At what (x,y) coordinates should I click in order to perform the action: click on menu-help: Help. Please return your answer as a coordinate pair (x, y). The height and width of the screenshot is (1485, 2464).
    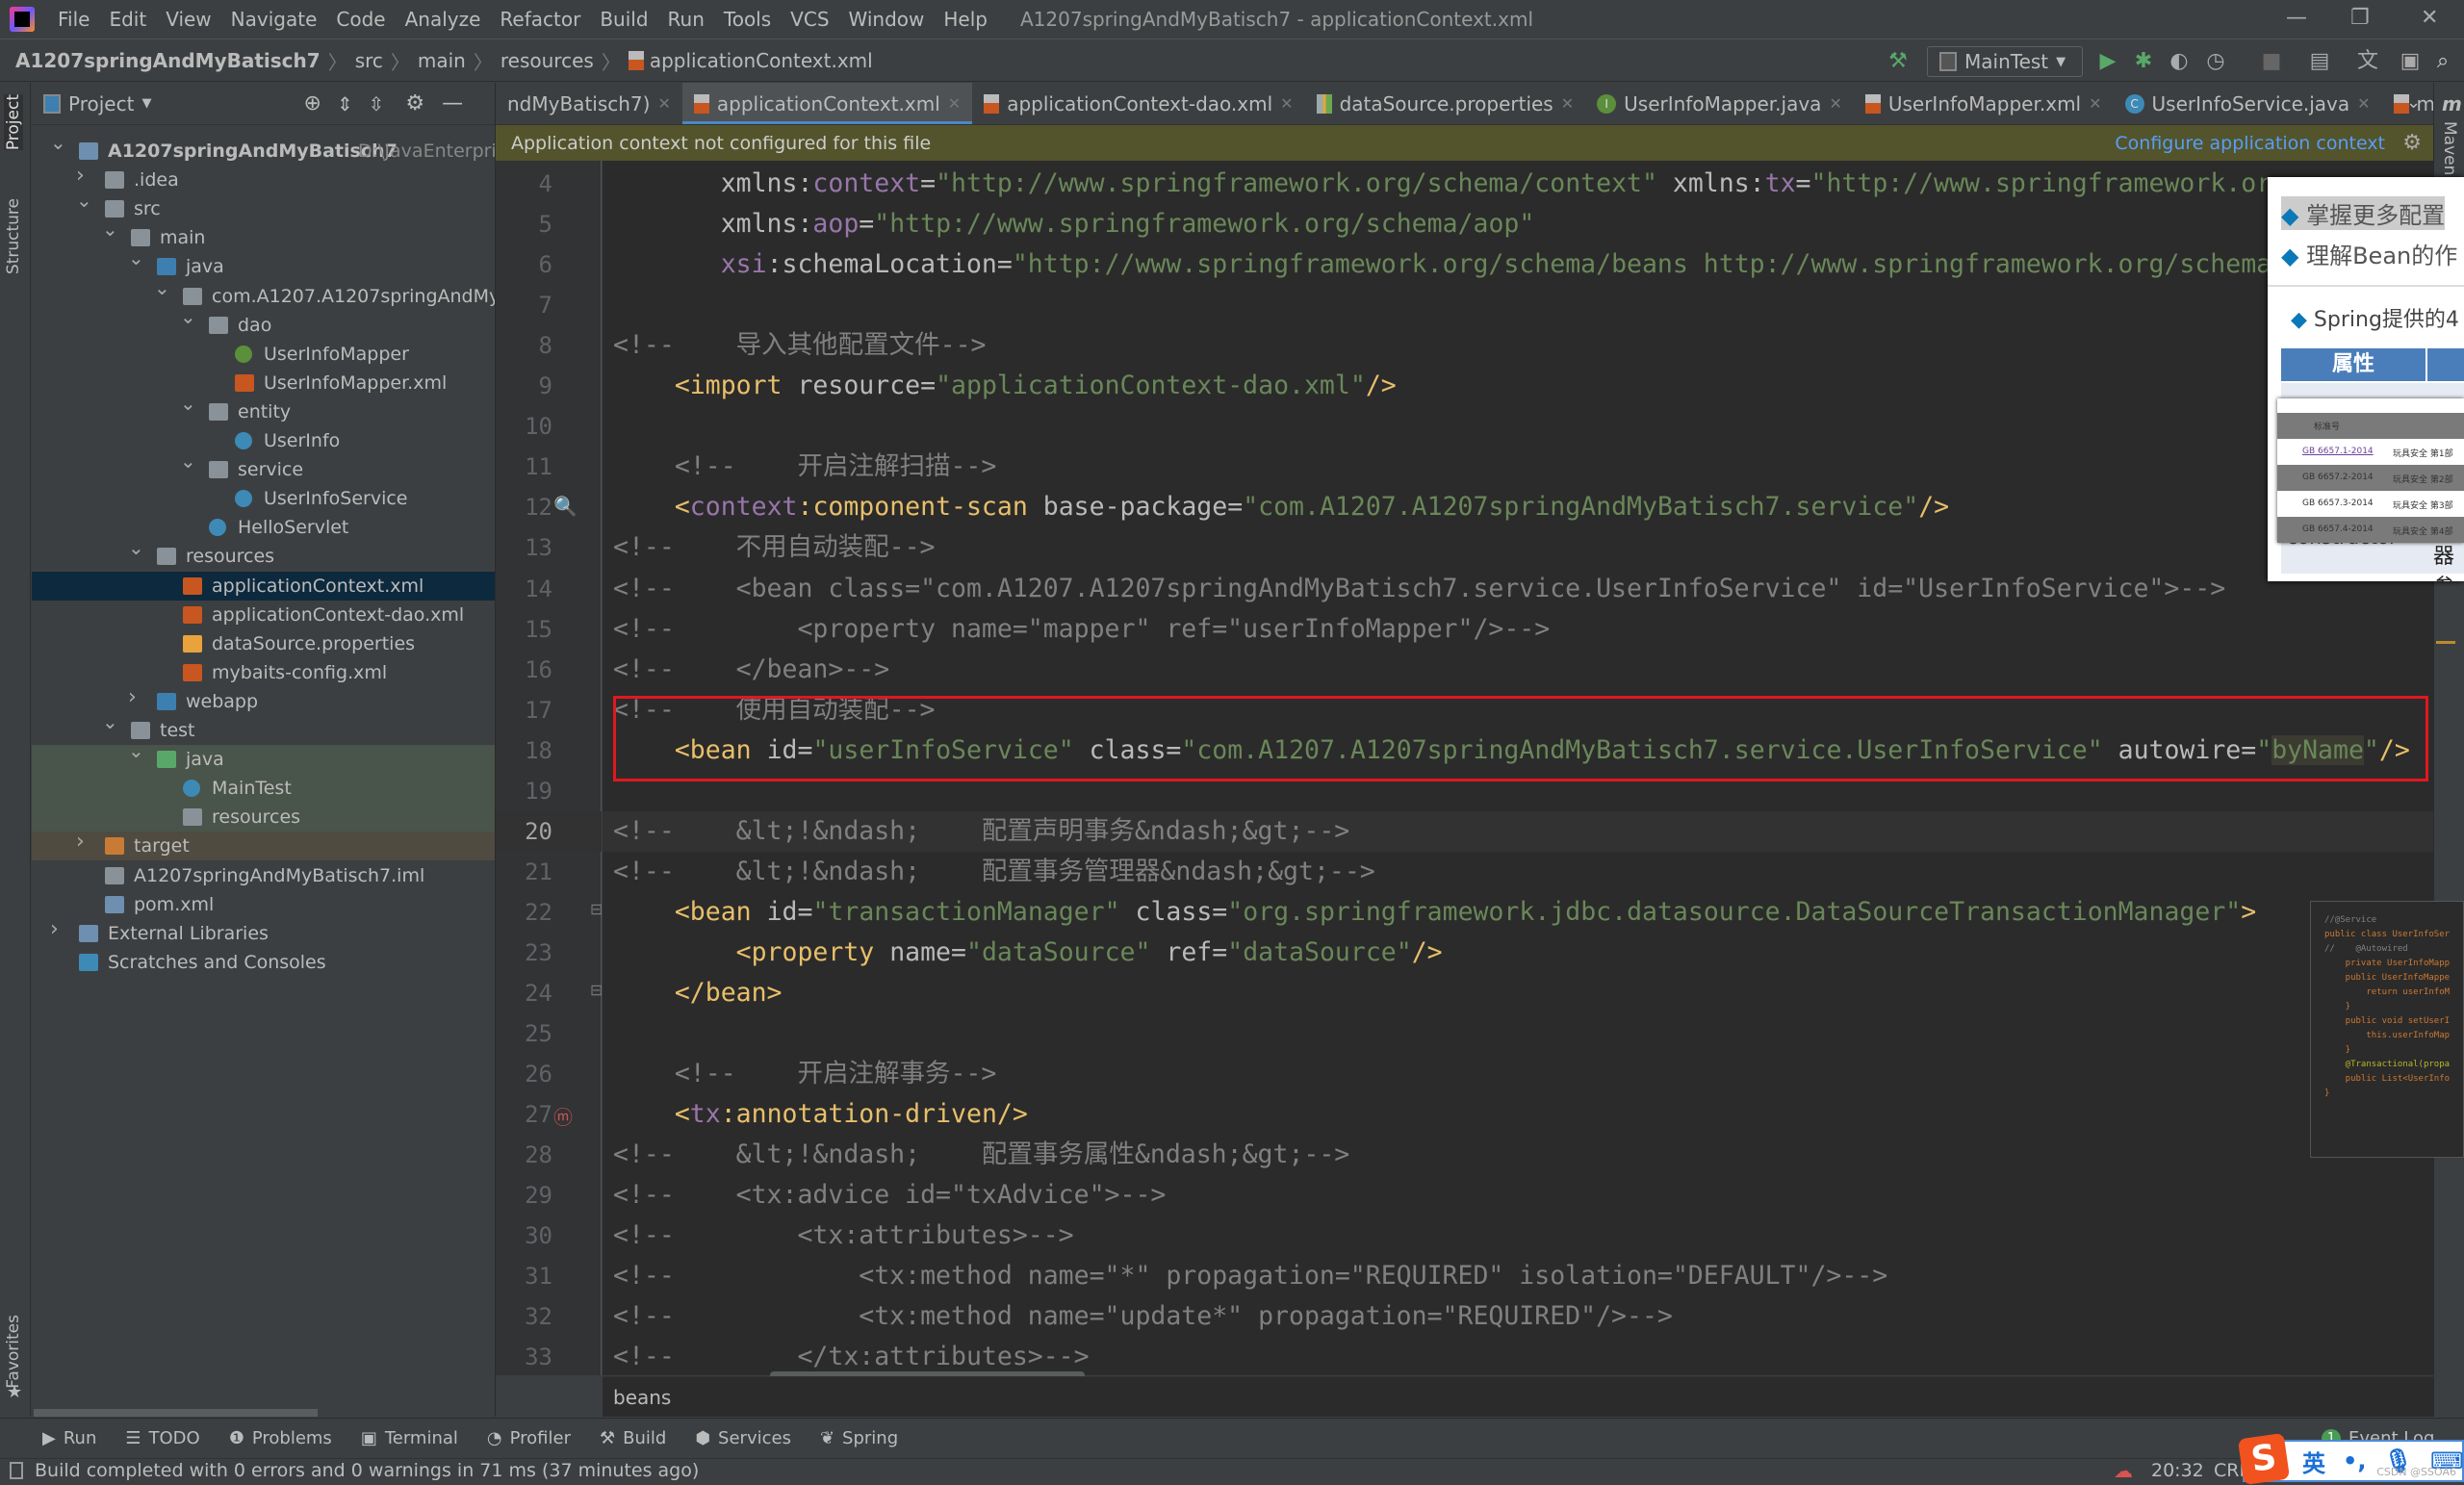
    Looking at the image, I should click on (965, 19).